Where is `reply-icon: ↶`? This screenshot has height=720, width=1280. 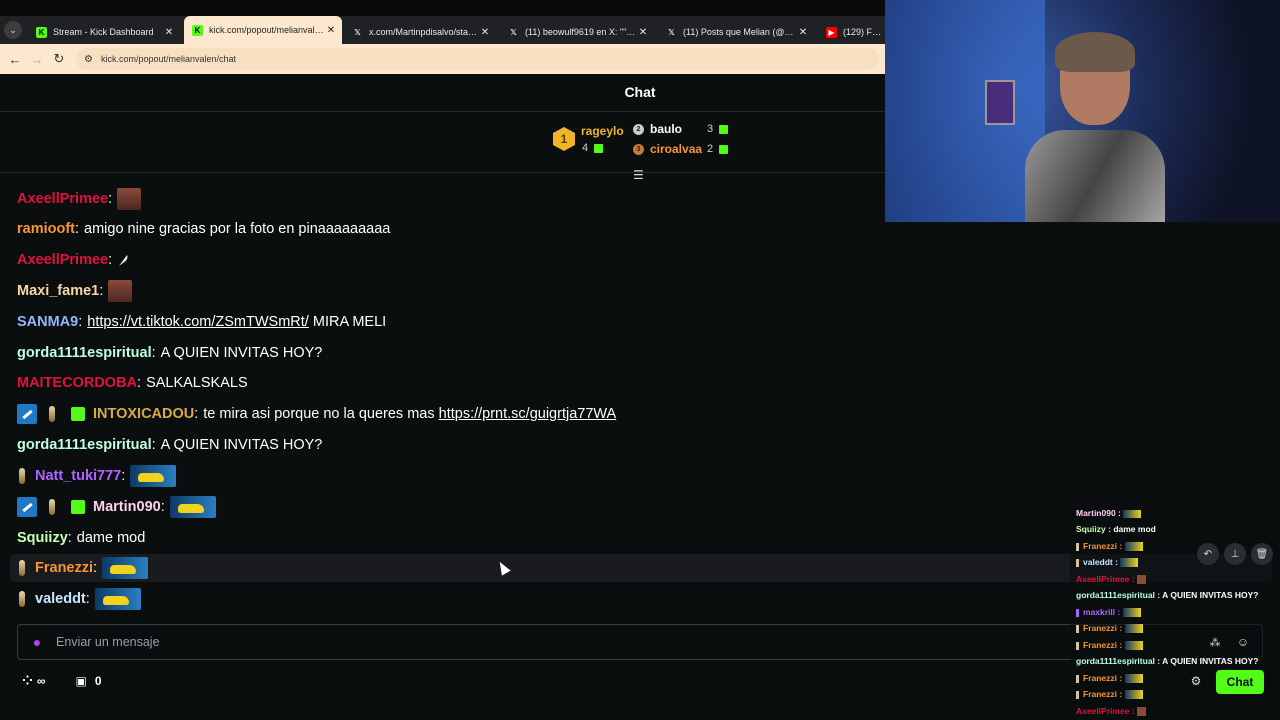
reply-icon: ↶ is located at coordinates (1208, 554).